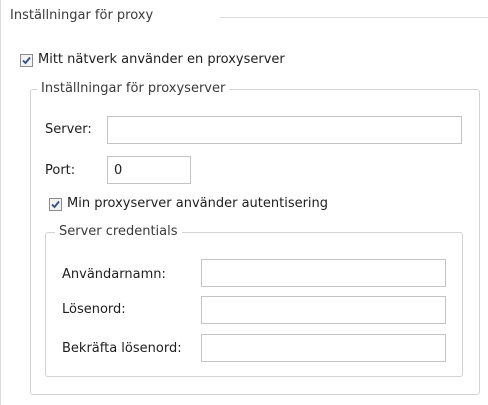 This screenshot has height=405, width=488. I want to click on proxy-settings-title: Inställningar för proxy, so click(84, 16).